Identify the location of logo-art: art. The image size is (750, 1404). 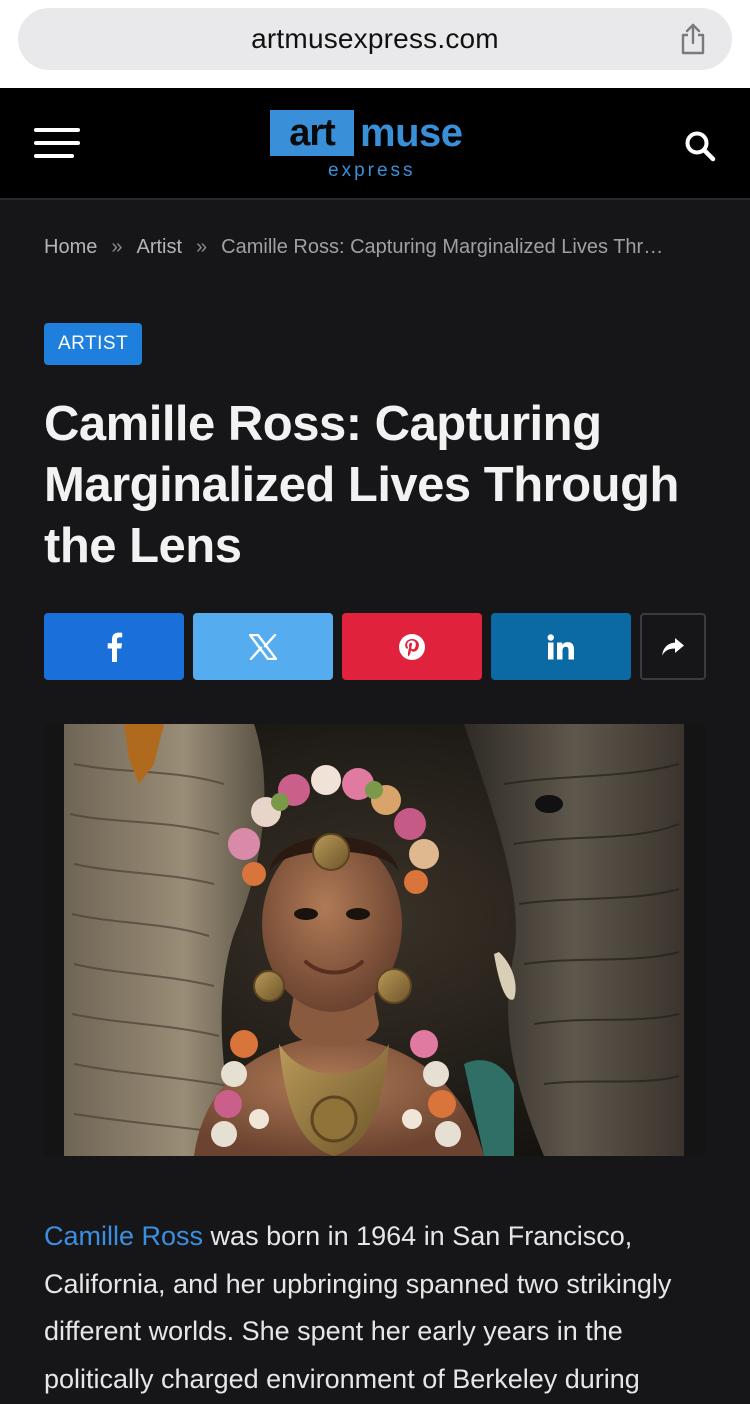
(312, 133).